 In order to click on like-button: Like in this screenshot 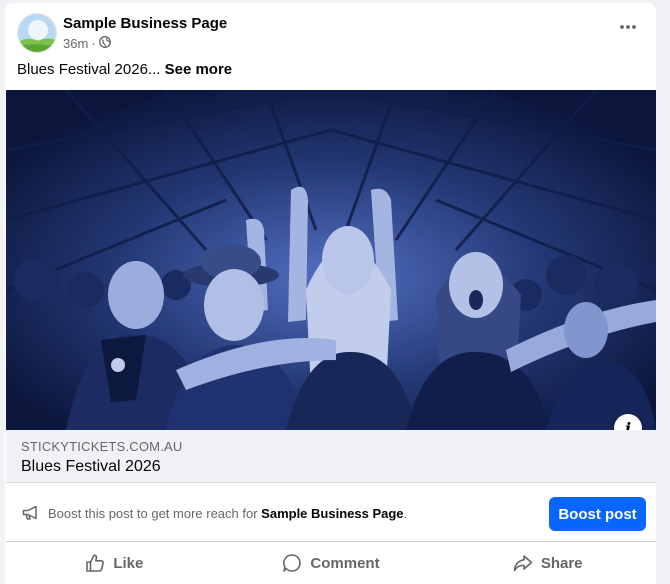, I will do `click(114, 563)`.